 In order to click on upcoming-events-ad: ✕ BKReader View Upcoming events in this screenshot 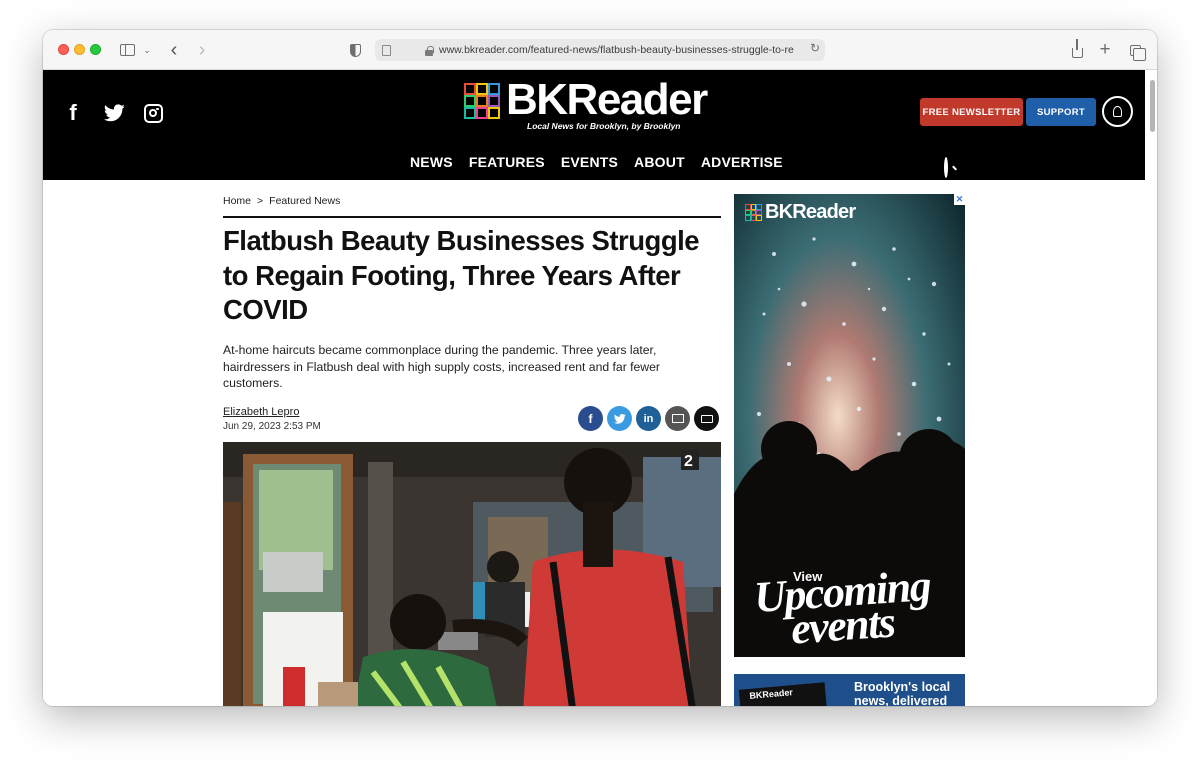, I will do `click(849, 425)`.